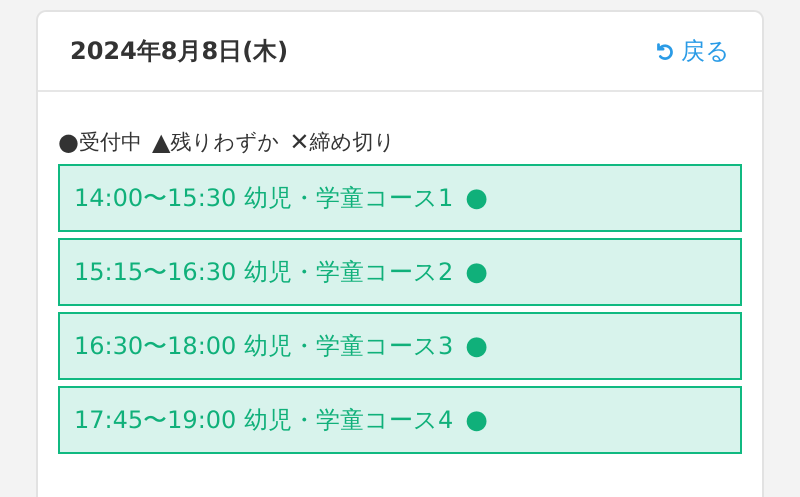 The width and height of the screenshot is (800, 497). Describe the element at coordinates (179, 51) in the screenshot. I see `date-title: 2024年8月8日(木)` at that location.